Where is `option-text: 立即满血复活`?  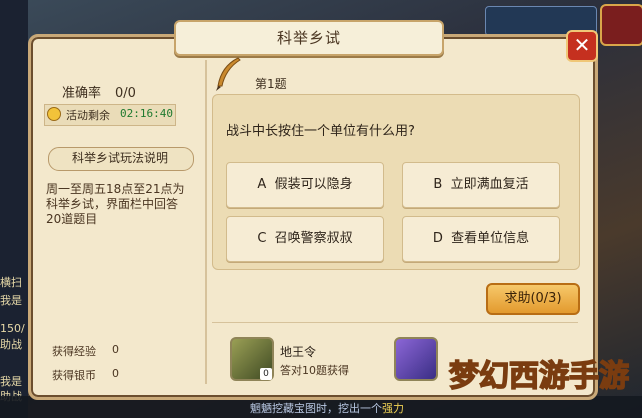 option-text: 立即满血复活 is located at coordinates (489, 184).